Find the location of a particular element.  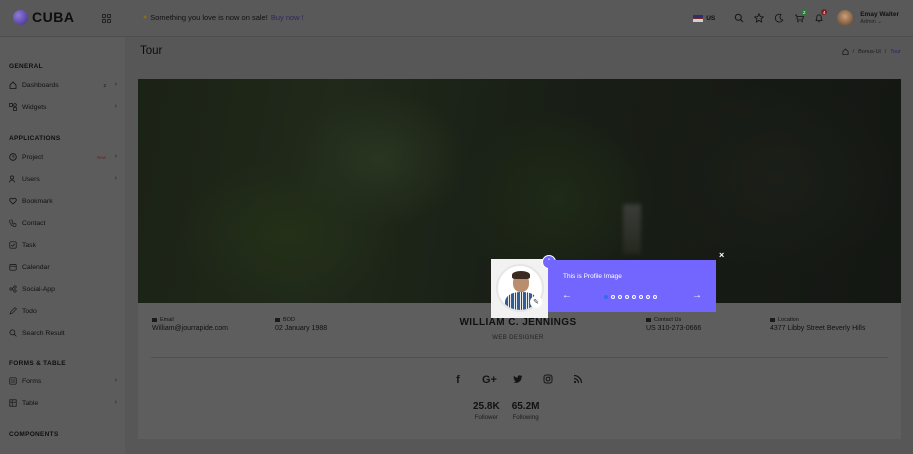

sidebar-item-calendar: Calendar is located at coordinates (63, 267).